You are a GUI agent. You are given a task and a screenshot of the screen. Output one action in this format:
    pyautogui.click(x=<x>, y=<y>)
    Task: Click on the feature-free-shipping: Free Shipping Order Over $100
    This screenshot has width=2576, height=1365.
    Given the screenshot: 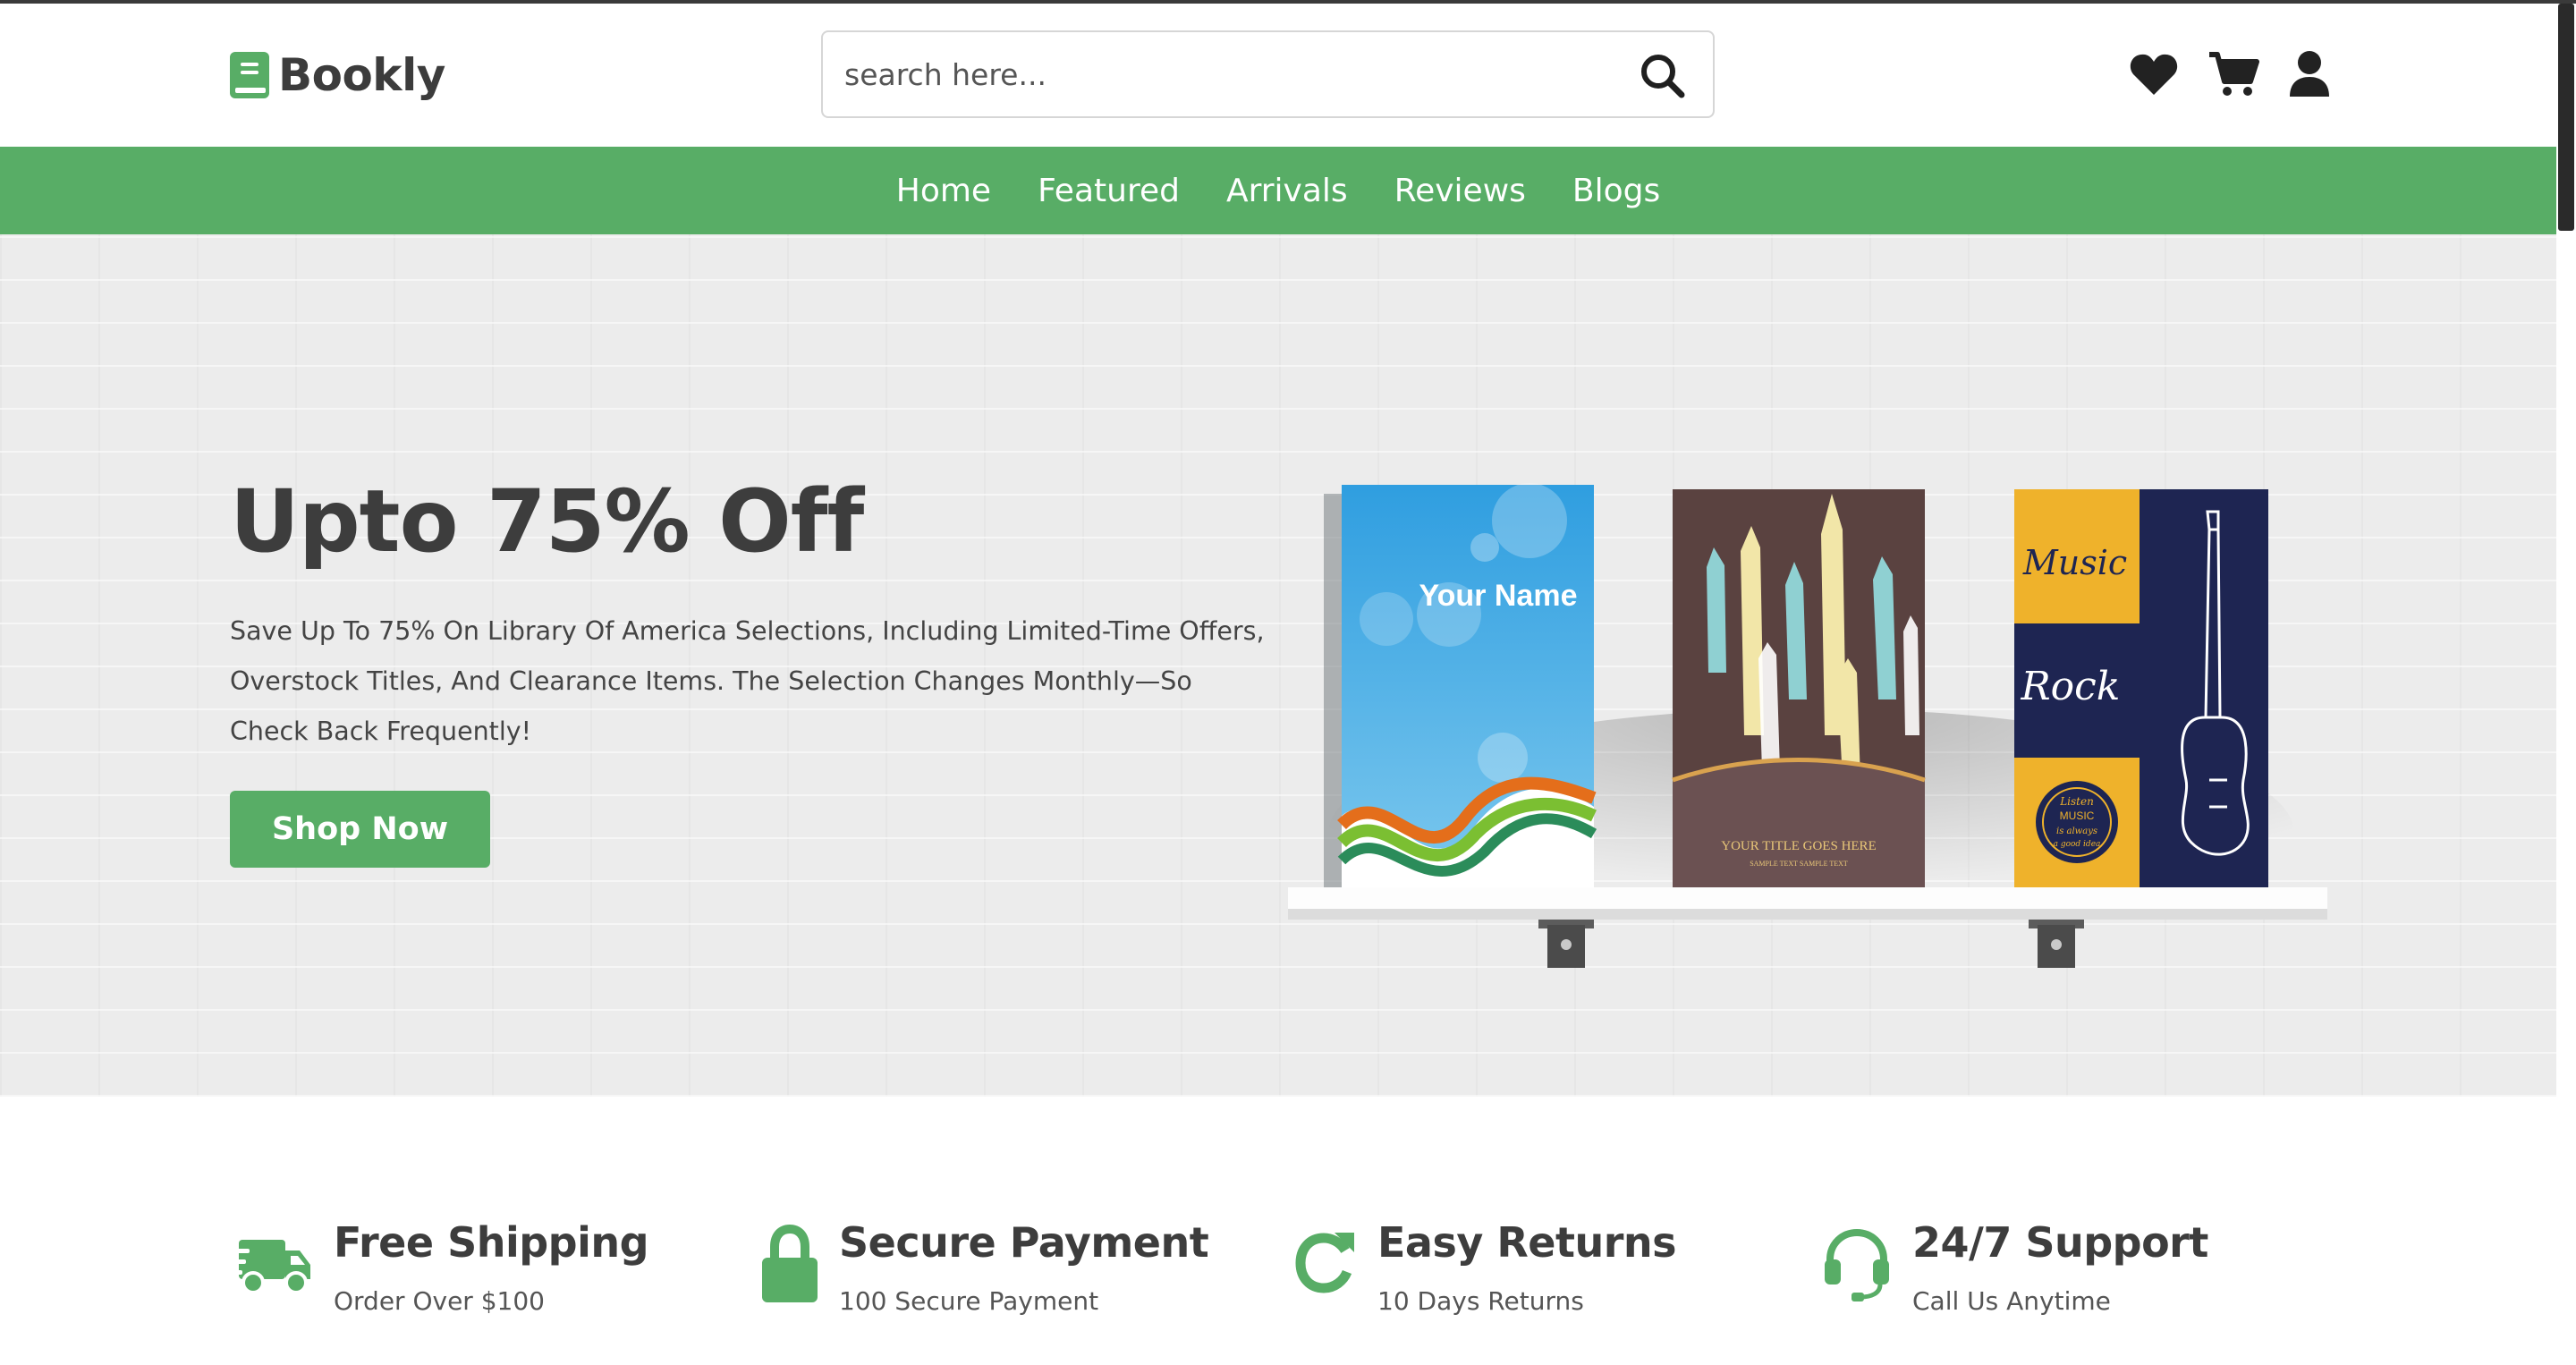 What is the action you would take?
    pyautogui.click(x=439, y=1267)
    